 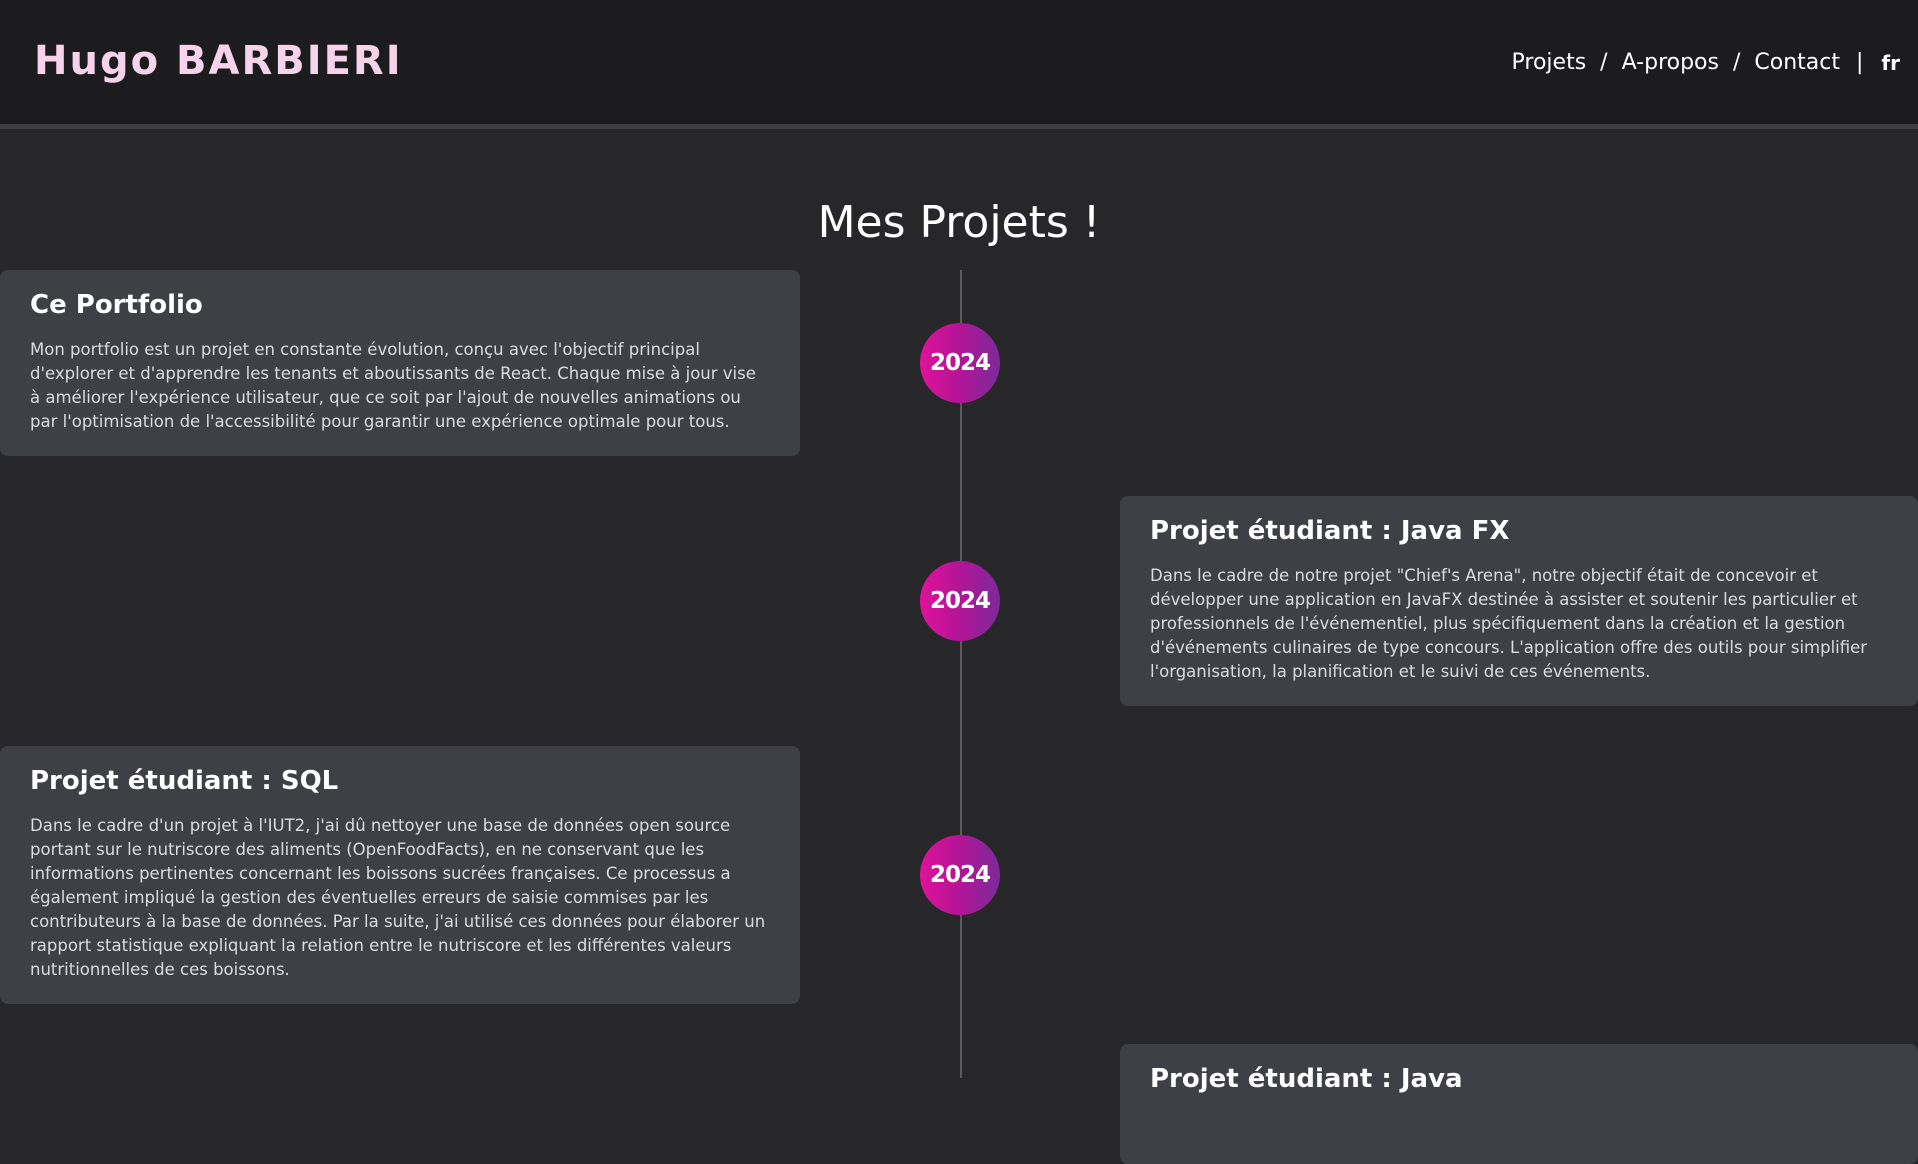 What do you see at coordinates (1330, 531) in the screenshot?
I see `card-title: Projet étudiant : Java FX` at bounding box center [1330, 531].